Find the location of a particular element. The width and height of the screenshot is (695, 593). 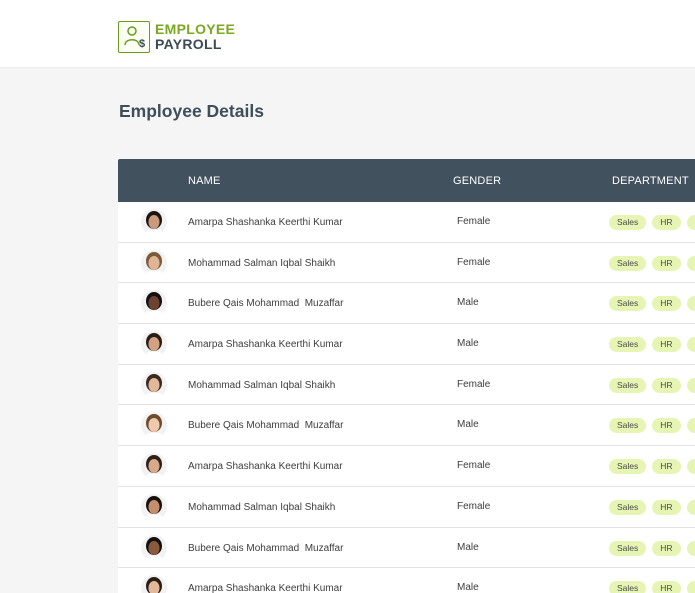

column-header-gender: GENDER is located at coordinates (477, 181).